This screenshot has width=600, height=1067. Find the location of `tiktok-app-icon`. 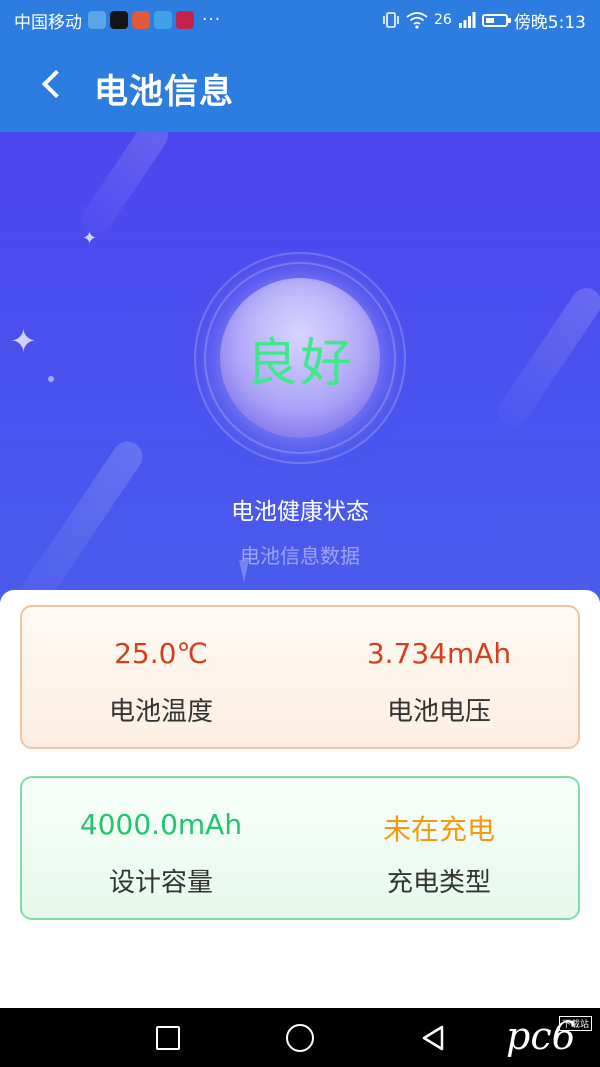

tiktok-app-icon is located at coordinates (119, 20).